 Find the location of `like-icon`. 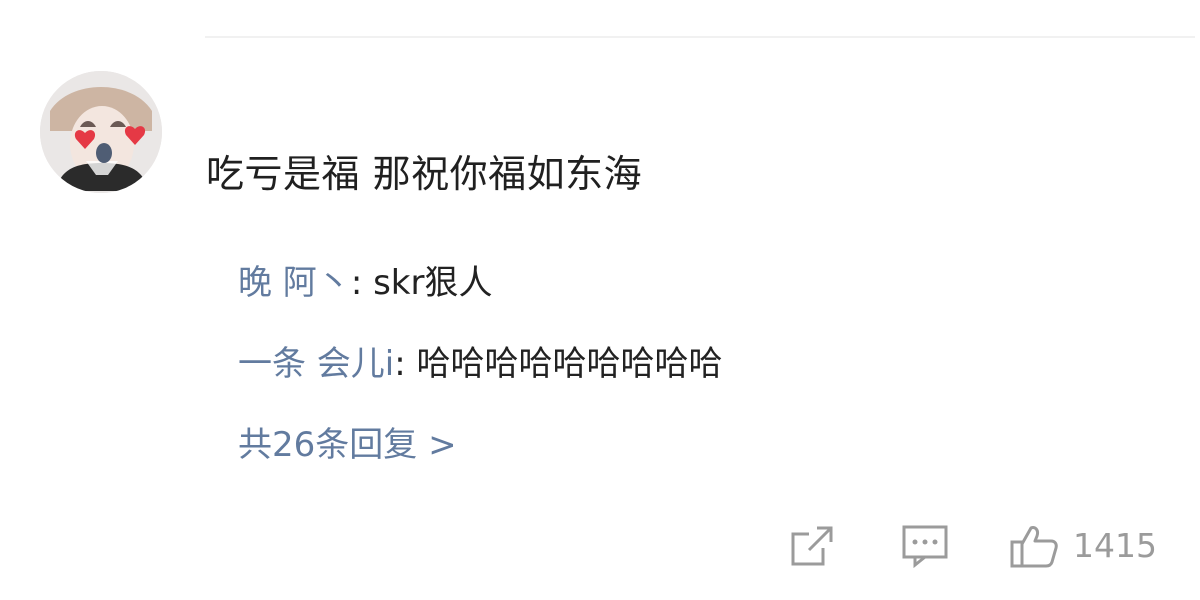

like-icon is located at coordinates (1034, 547).